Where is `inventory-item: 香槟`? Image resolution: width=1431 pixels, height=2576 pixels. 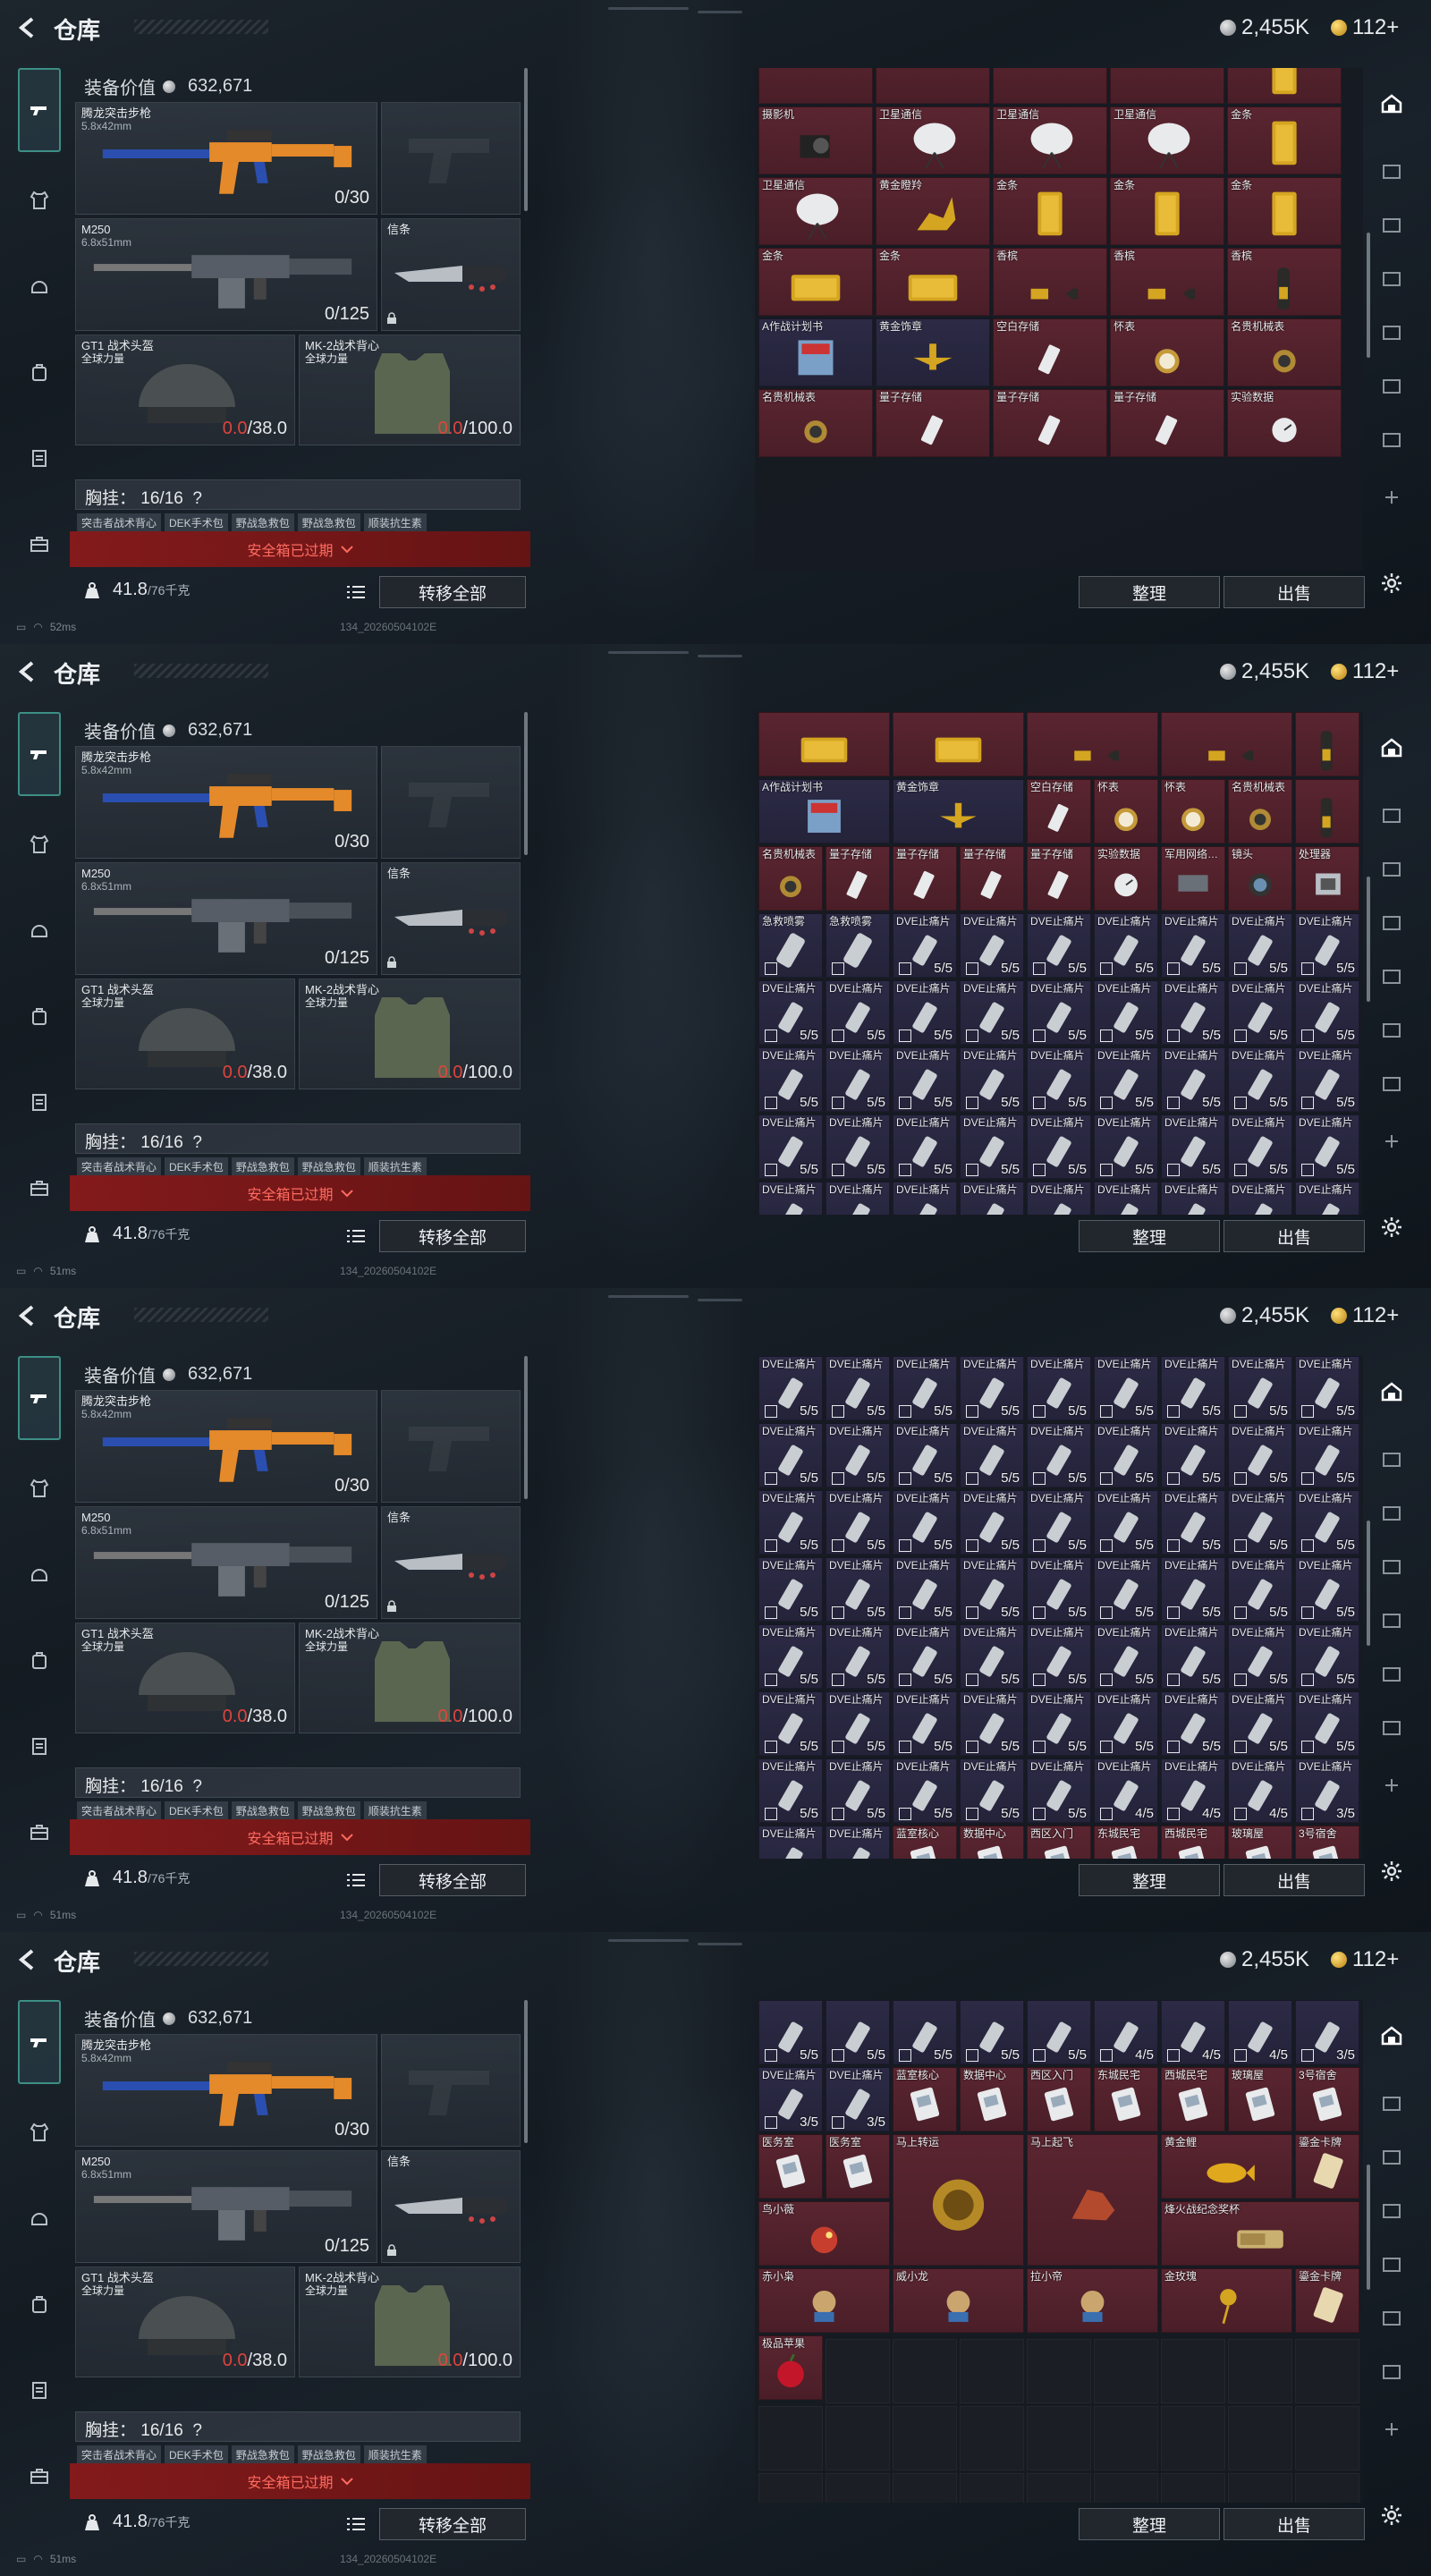 inventory-item: 香槟 is located at coordinates (1284, 282).